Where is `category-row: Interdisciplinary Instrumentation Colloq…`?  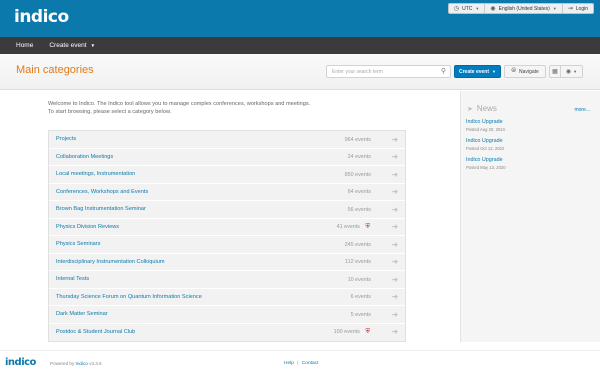
category-row: Interdisciplinary Instrumentation Colloq… is located at coordinates (227, 262).